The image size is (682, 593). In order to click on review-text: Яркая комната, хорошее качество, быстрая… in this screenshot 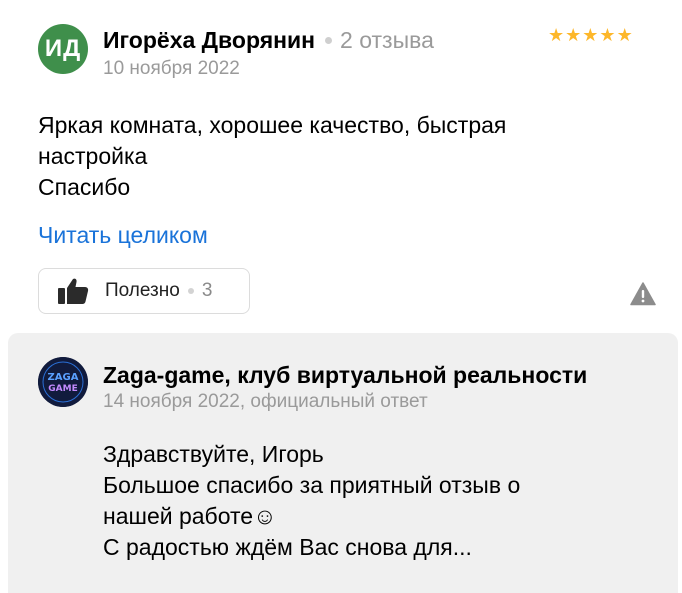, I will do `click(338, 156)`.